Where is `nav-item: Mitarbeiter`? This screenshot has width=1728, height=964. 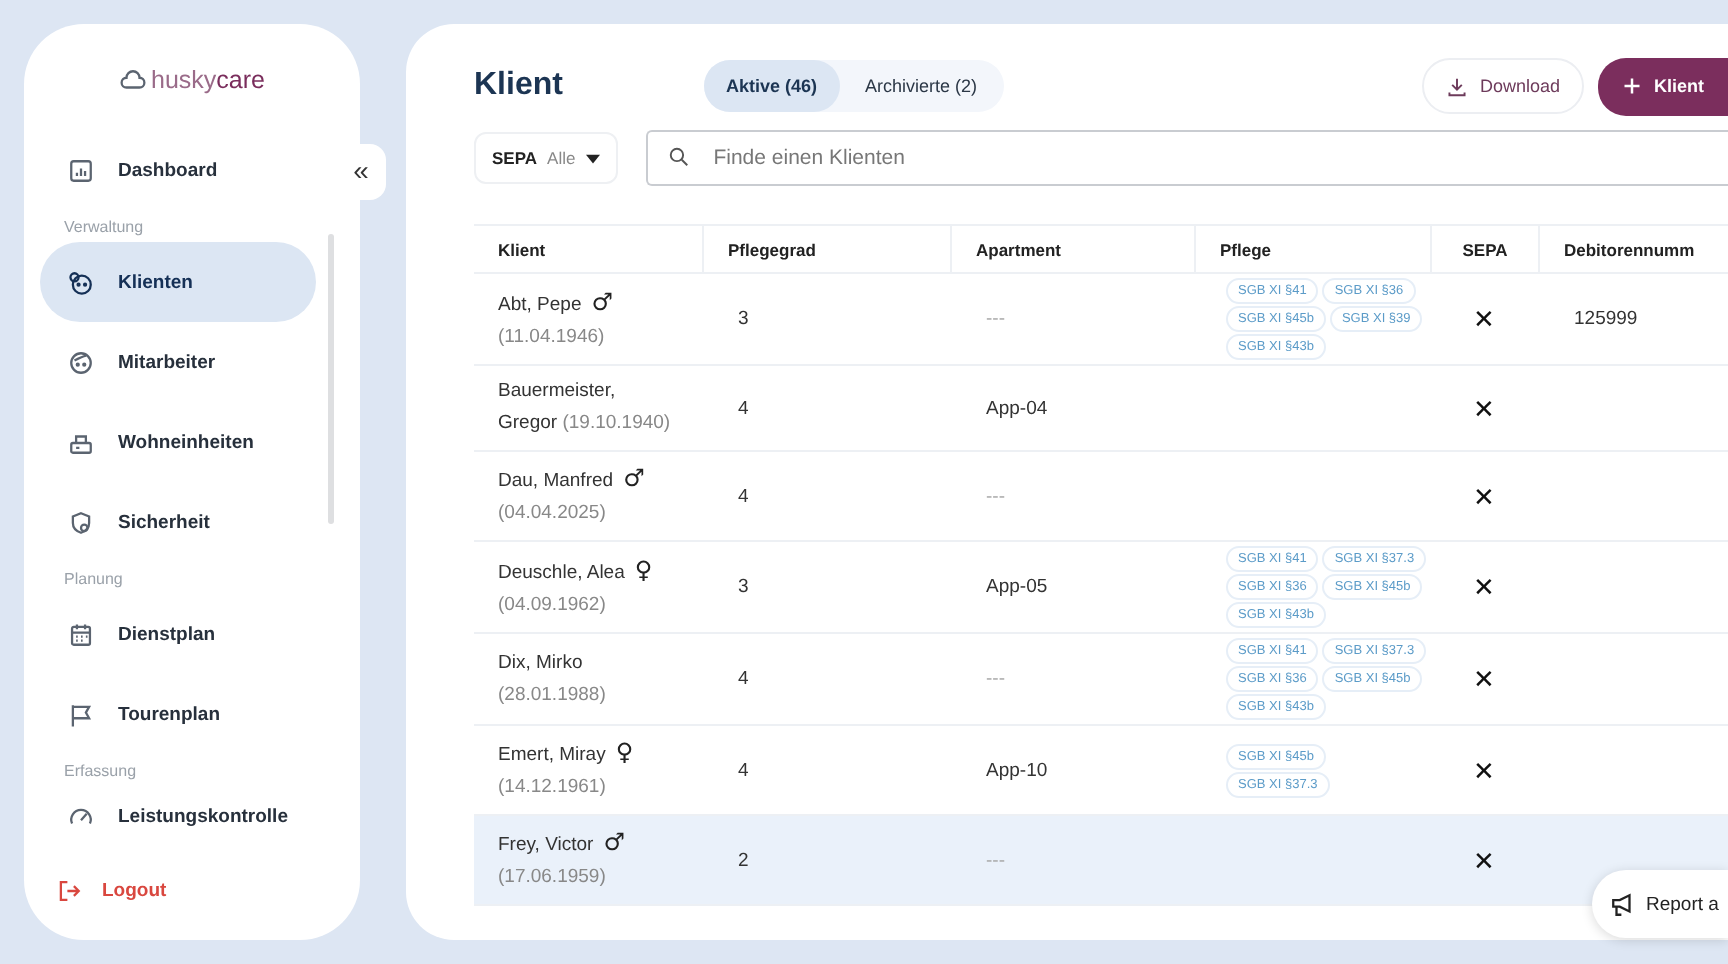
nav-item: Mitarbeiter is located at coordinates (178, 362).